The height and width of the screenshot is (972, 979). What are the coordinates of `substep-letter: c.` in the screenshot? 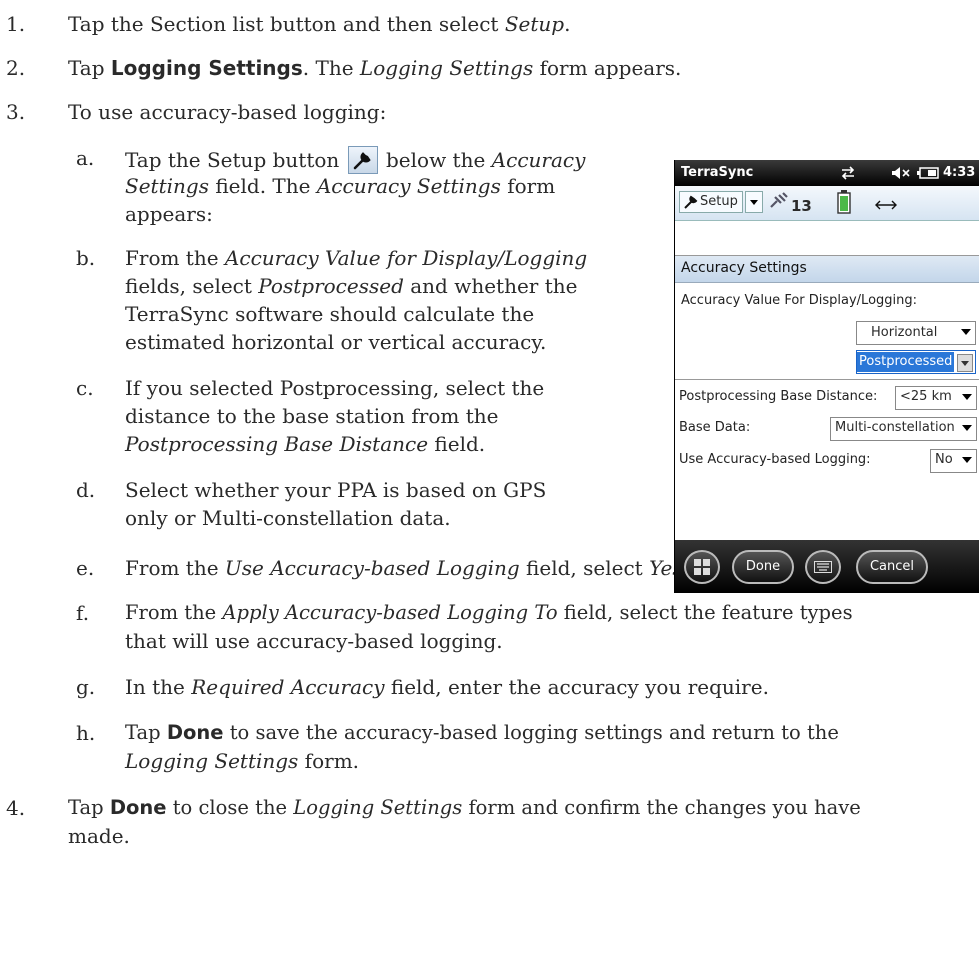 It's located at (85, 388).